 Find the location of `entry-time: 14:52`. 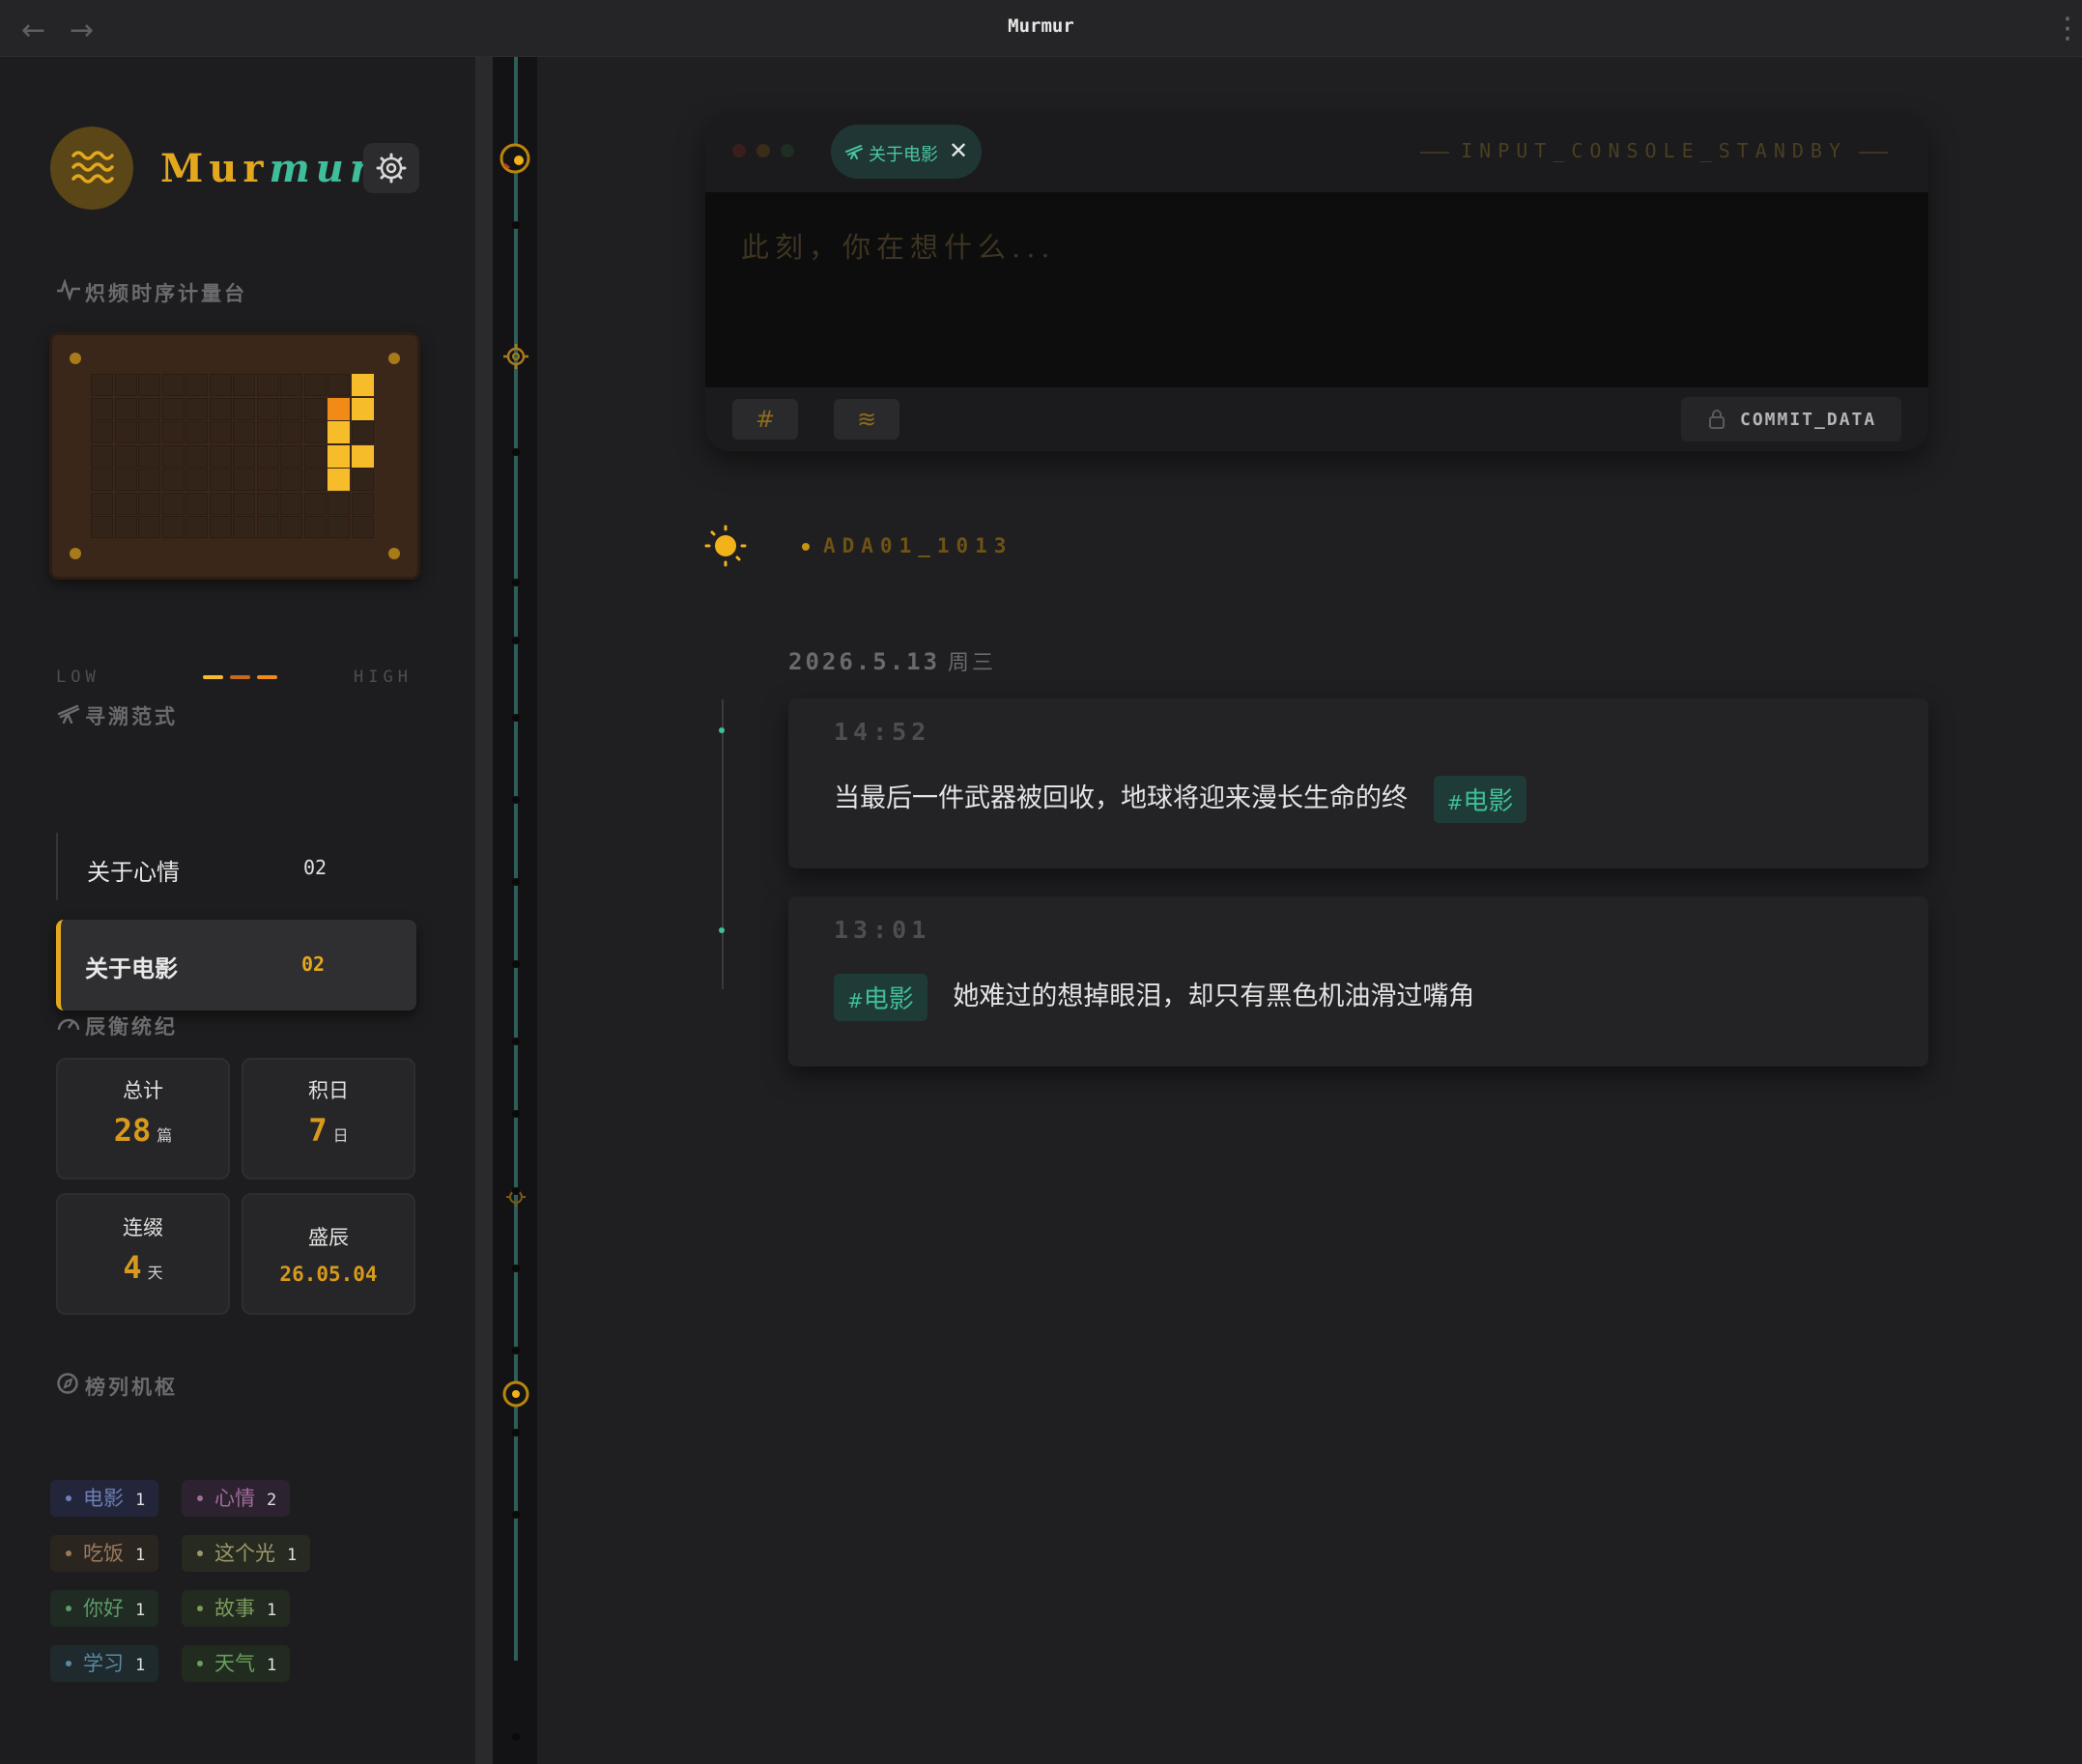

entry-time: 14:52 is located at coordinates (882, 732).